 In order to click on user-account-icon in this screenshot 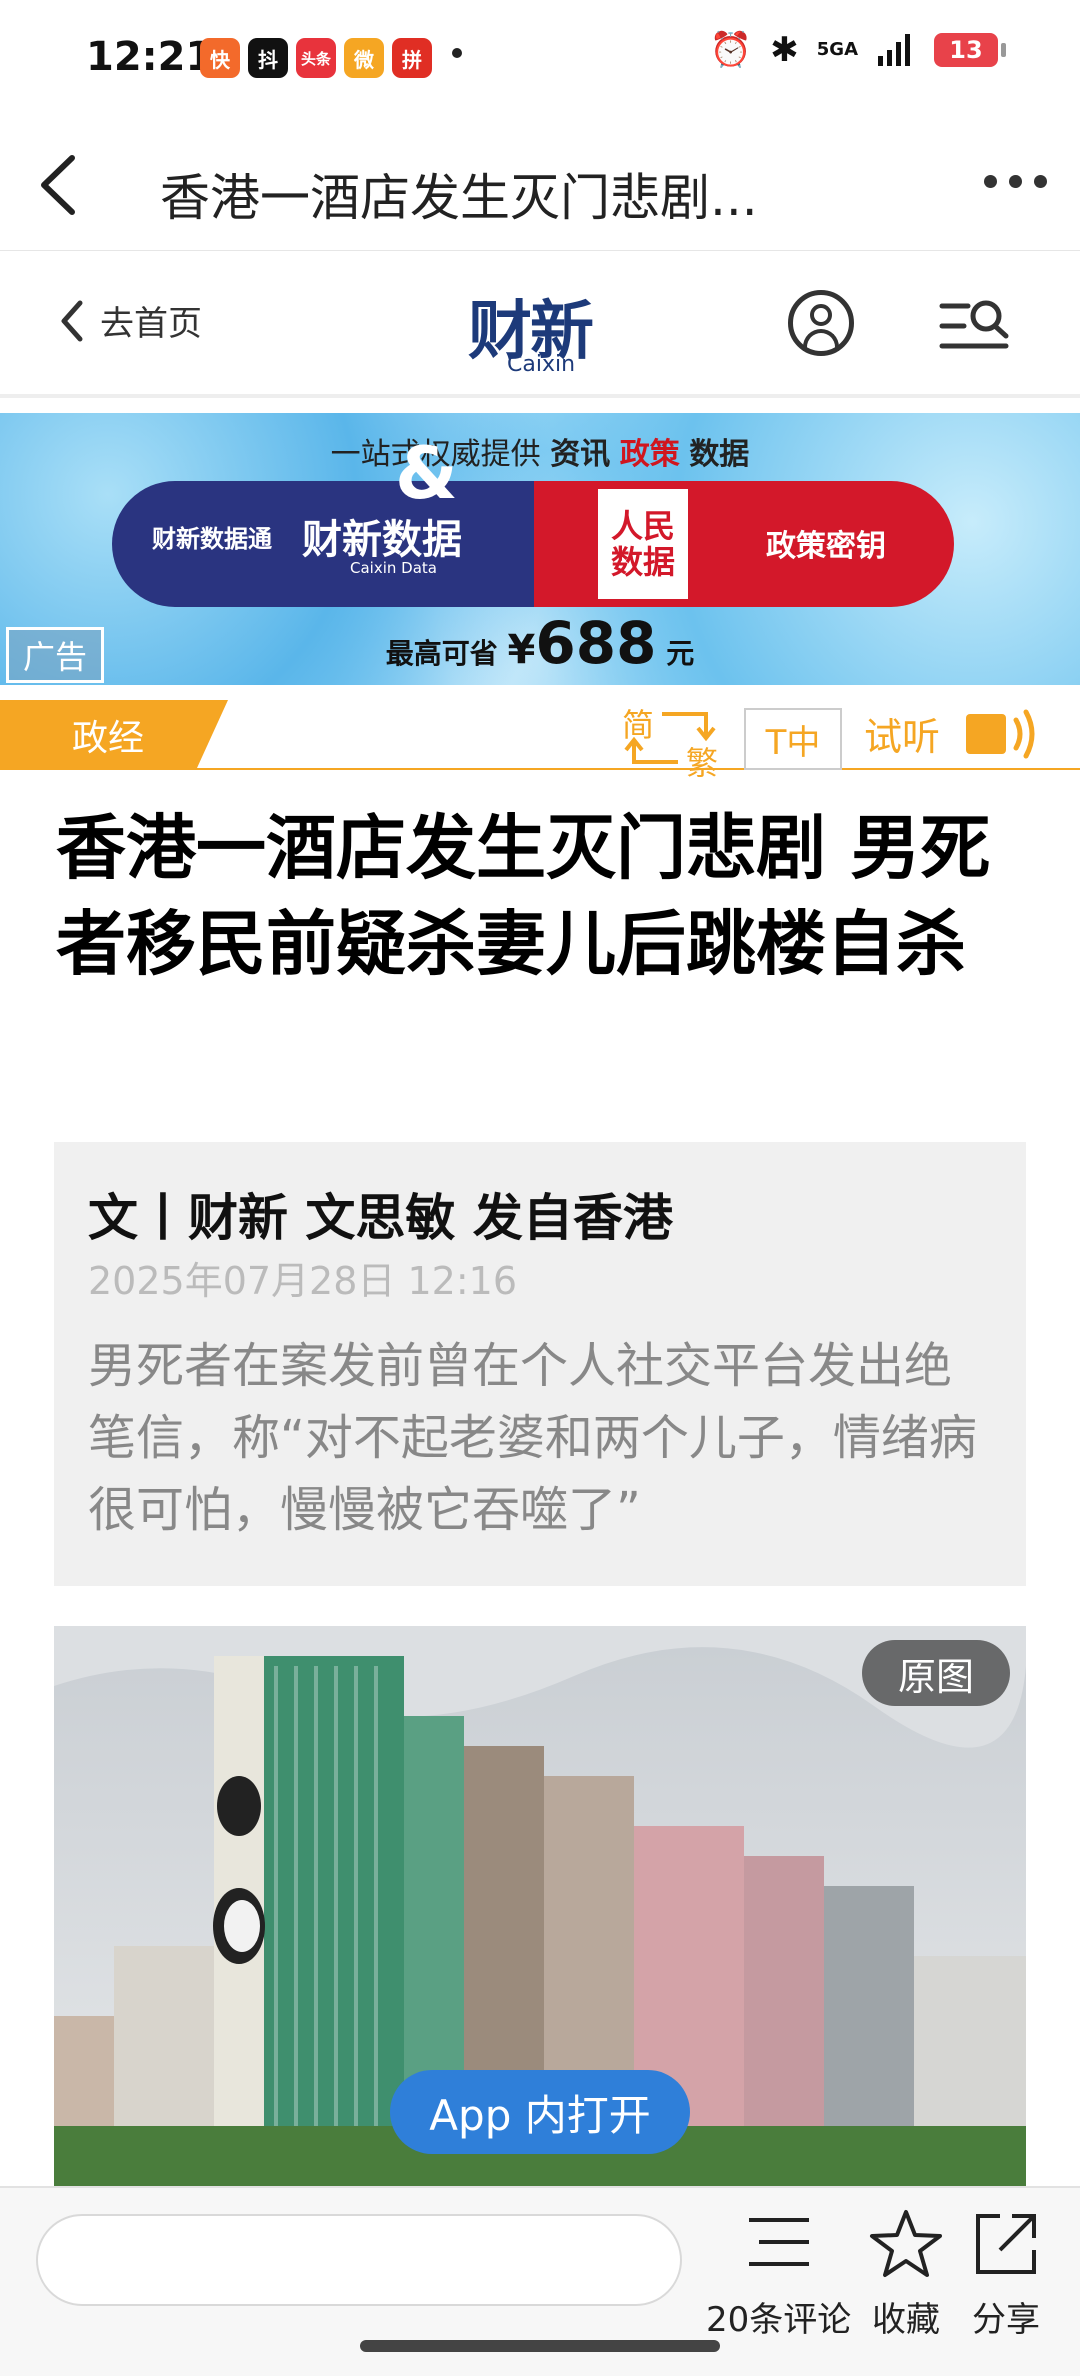, I will do `click(821, 323)`.